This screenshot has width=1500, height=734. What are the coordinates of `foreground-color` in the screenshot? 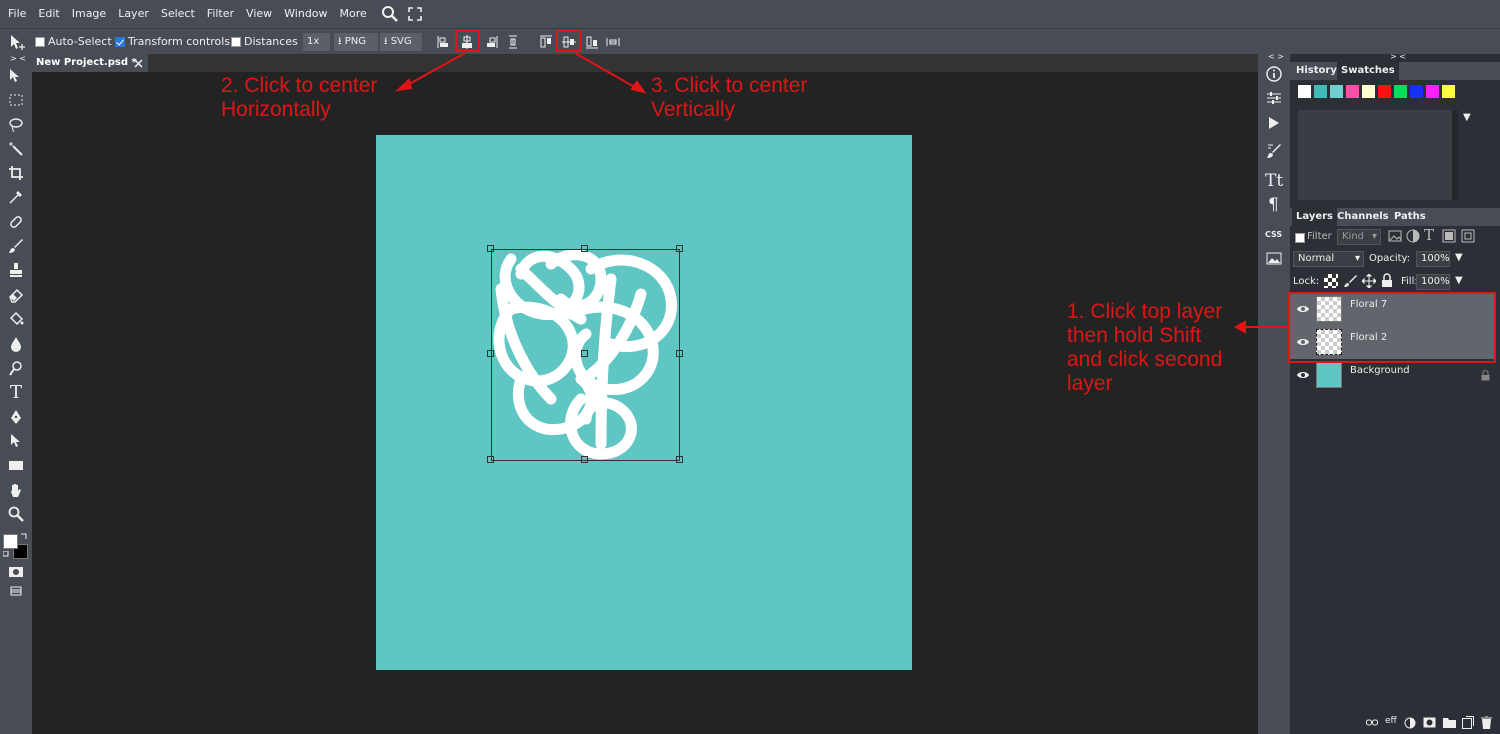 It's located at (10, 541).